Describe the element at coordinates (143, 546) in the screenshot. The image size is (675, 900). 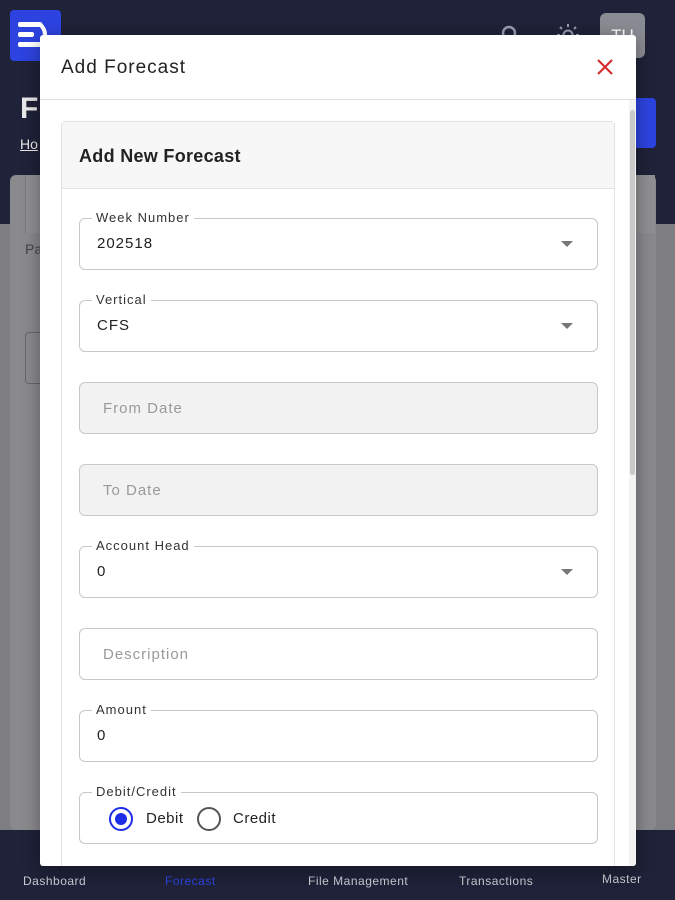
I see `account-head-label: Account Head` at that location.